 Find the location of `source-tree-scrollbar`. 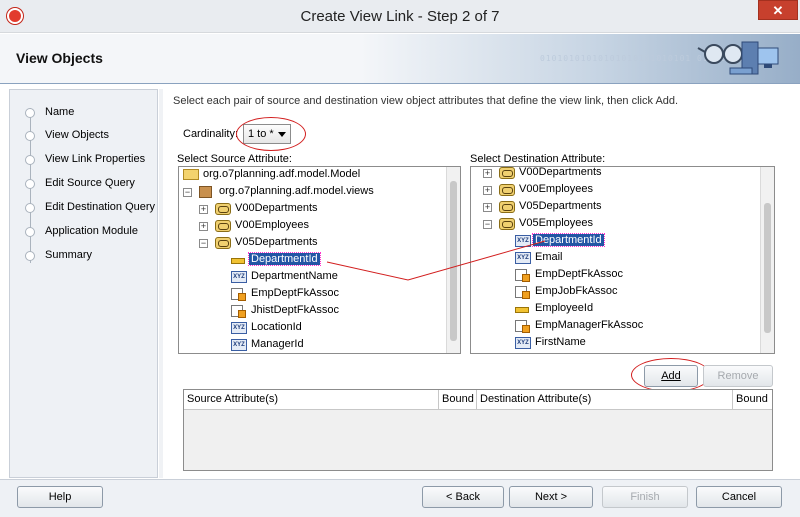

source-tree-scrollbar is located at coordinates (453, 260).